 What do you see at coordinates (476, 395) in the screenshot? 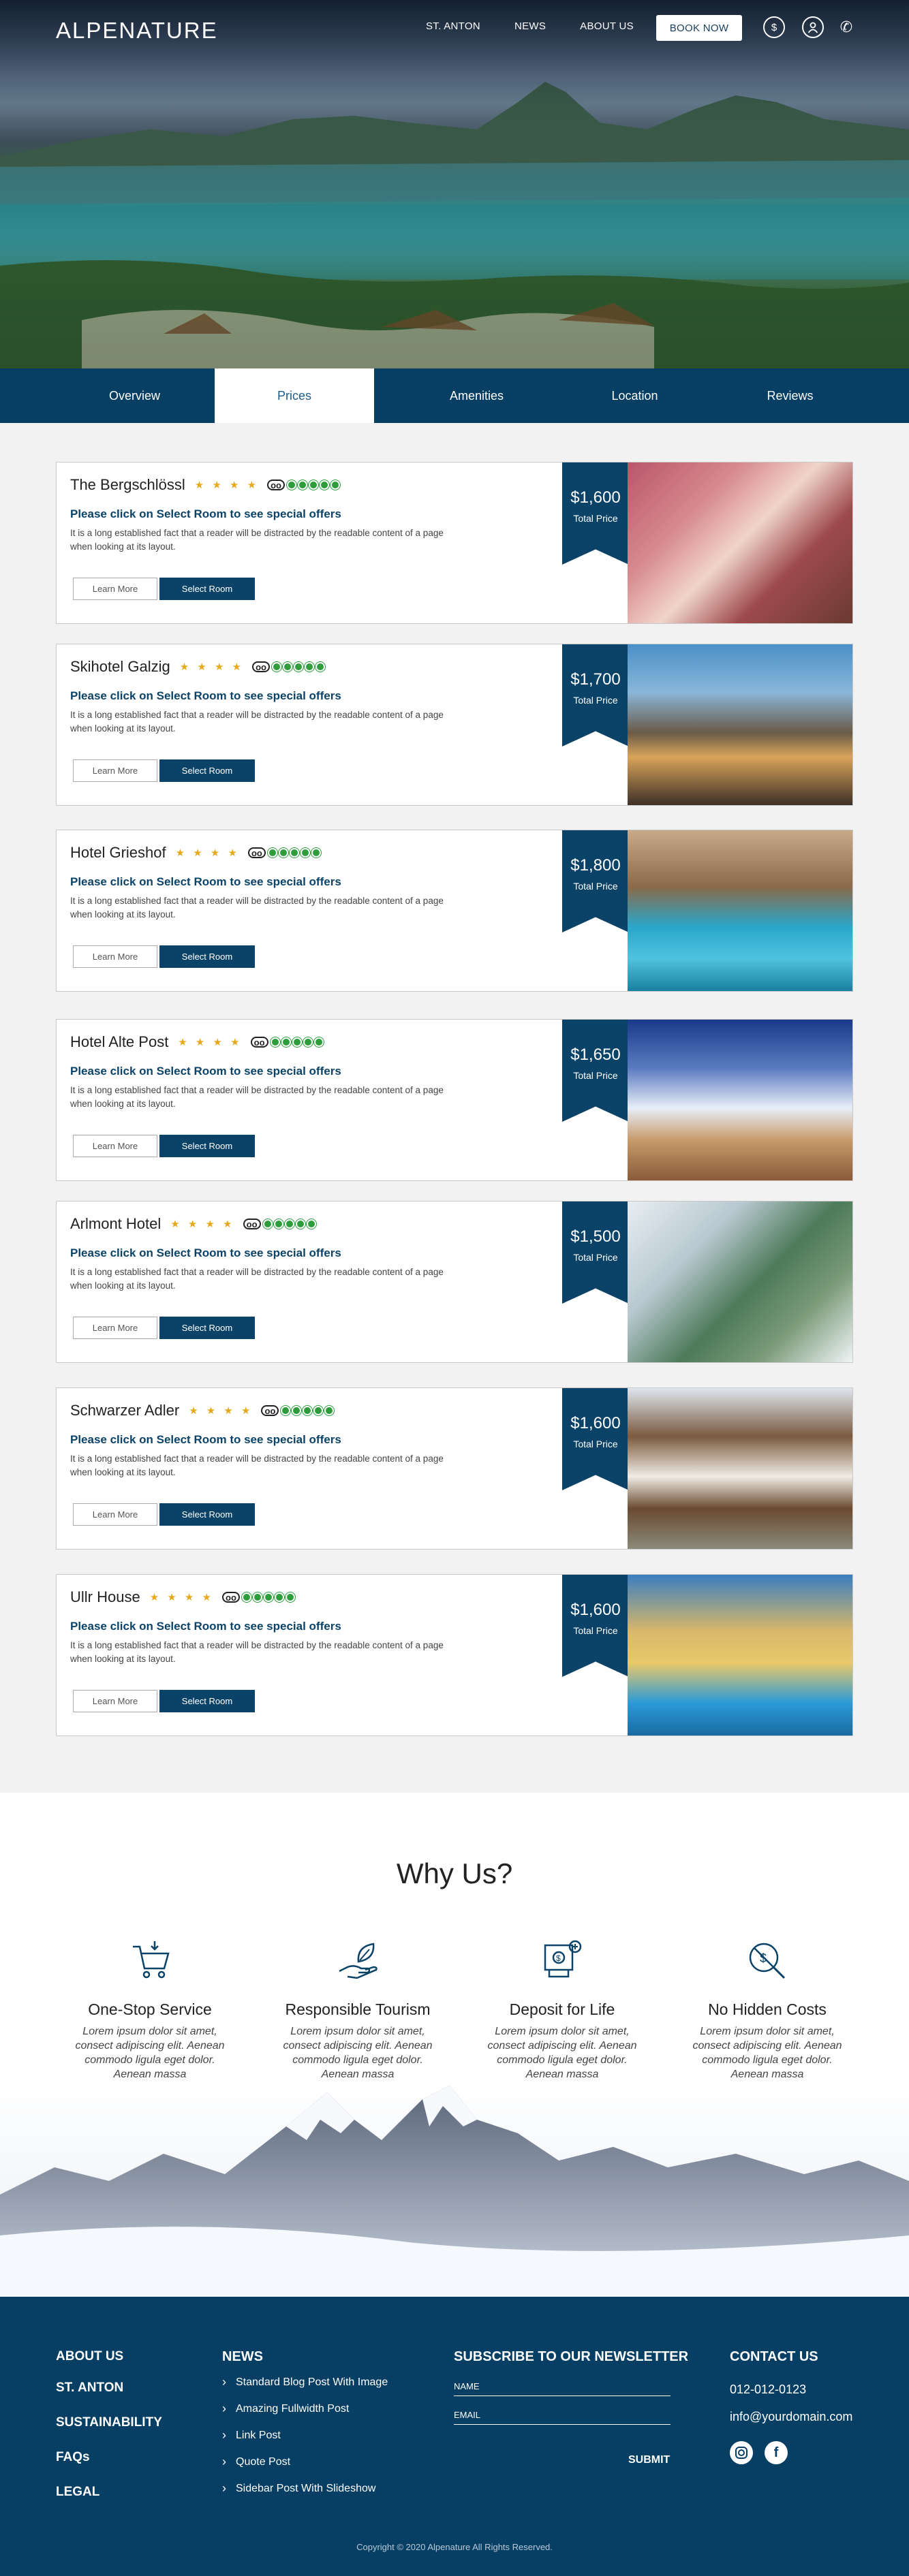
I see `tab-amenities: Amenities` at bounding box center [476, 395].